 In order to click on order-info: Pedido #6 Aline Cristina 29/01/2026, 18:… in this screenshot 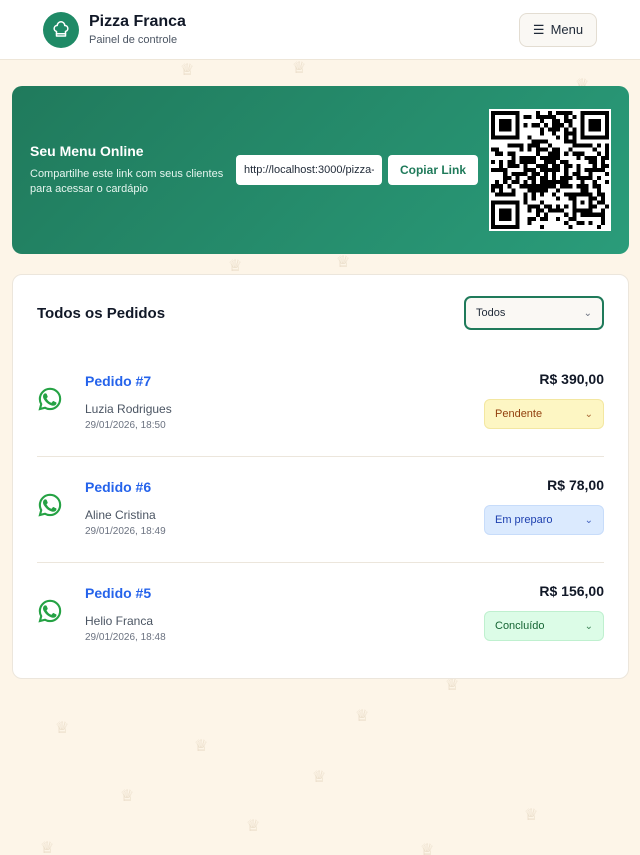, I will do `click(125, 508)`.